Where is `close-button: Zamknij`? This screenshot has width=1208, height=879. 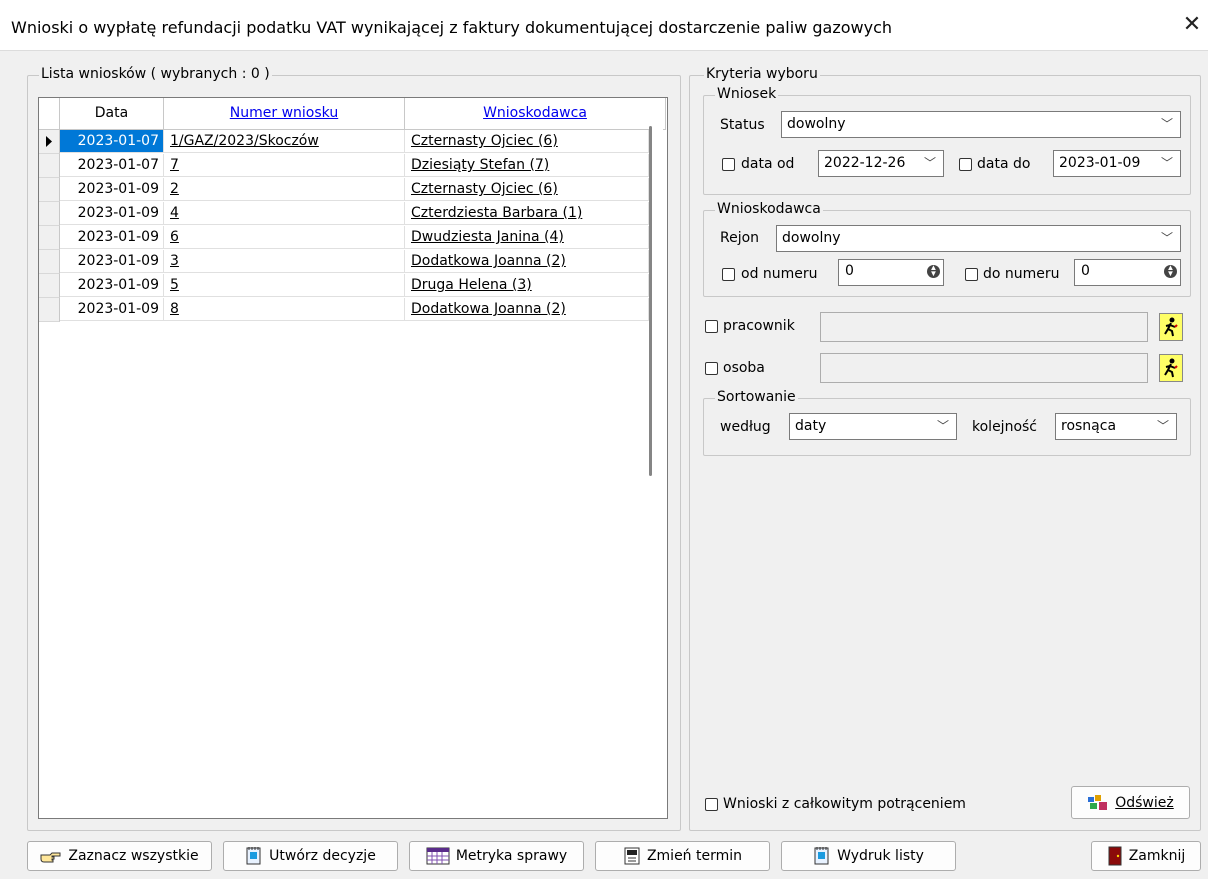
close-button: Zamknij is located at coordinates (1146, 856).